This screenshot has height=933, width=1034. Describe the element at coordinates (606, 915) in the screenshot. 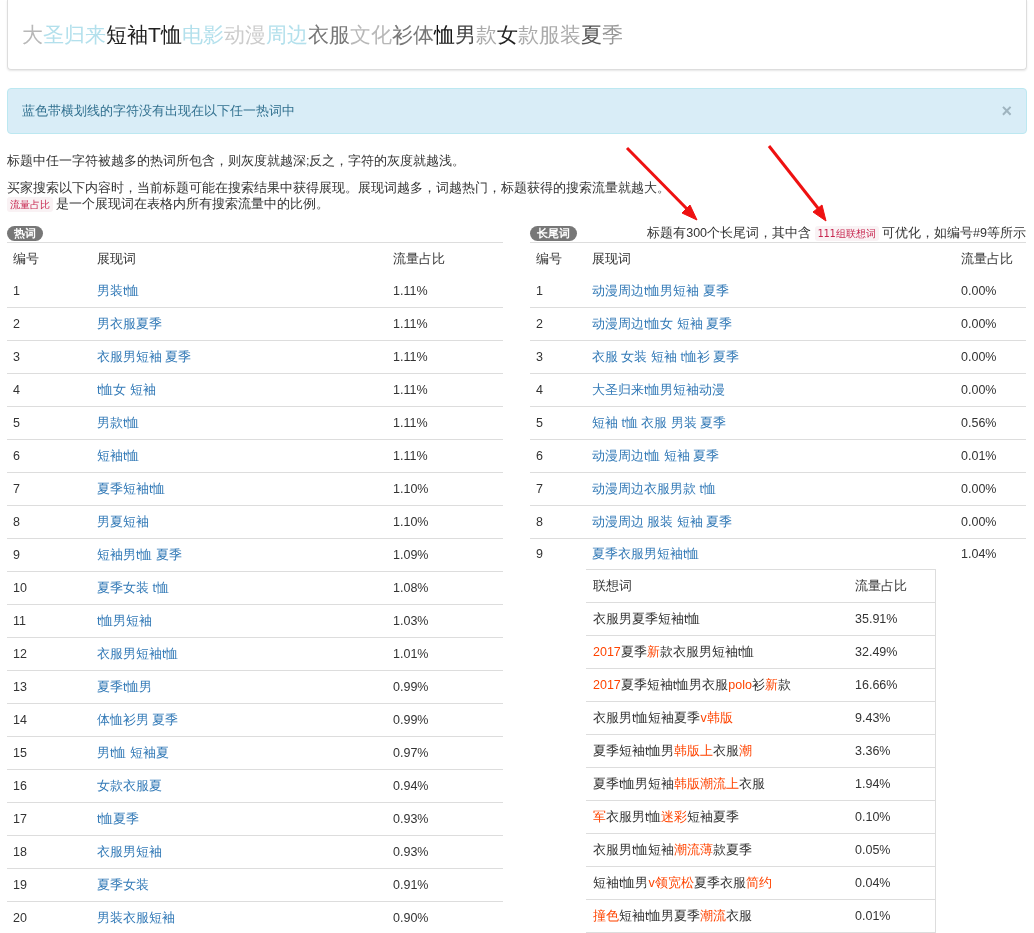

I see `keyword-part: 撞色` at that location.